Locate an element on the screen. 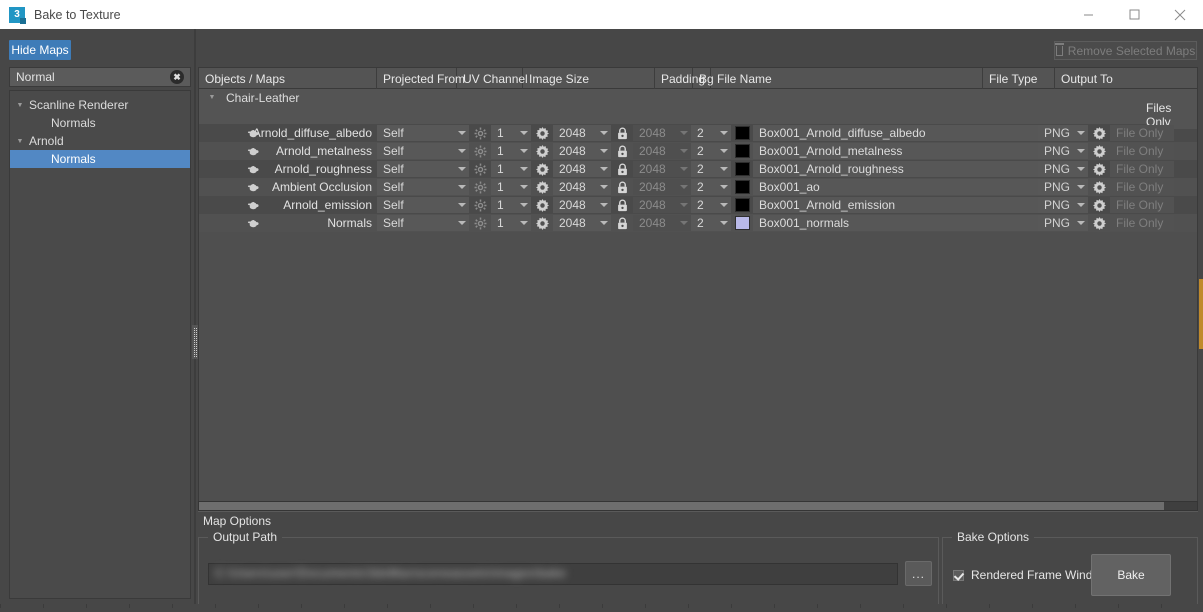  hide-maps-button: Hide Maps is located at coordinates (40, 50).